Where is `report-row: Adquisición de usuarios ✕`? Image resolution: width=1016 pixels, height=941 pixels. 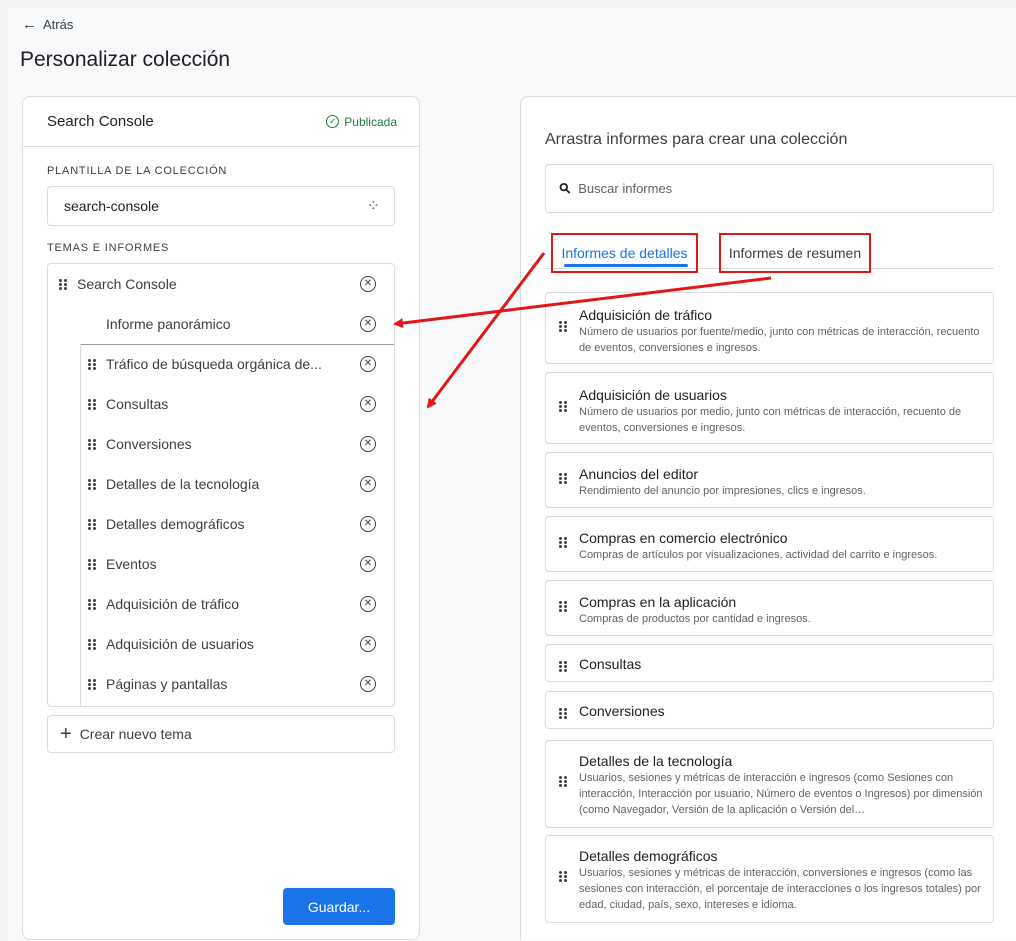
report-row: Adquisición de usuarios ✕ is located at coordinates (221, 644).